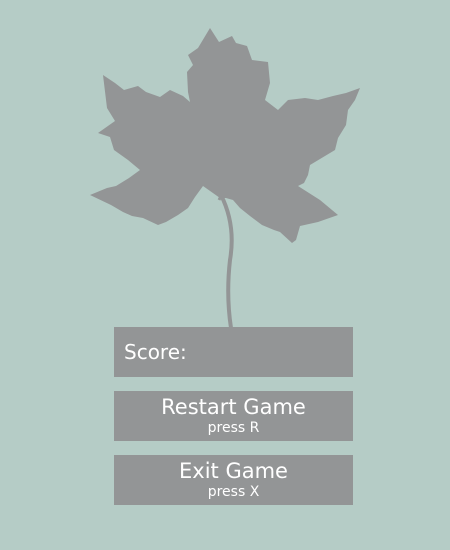 Image resolution: width=450 pixels, height=550 pixels. I want to click on exit-game-label: Exit Game, so click(233, 471).